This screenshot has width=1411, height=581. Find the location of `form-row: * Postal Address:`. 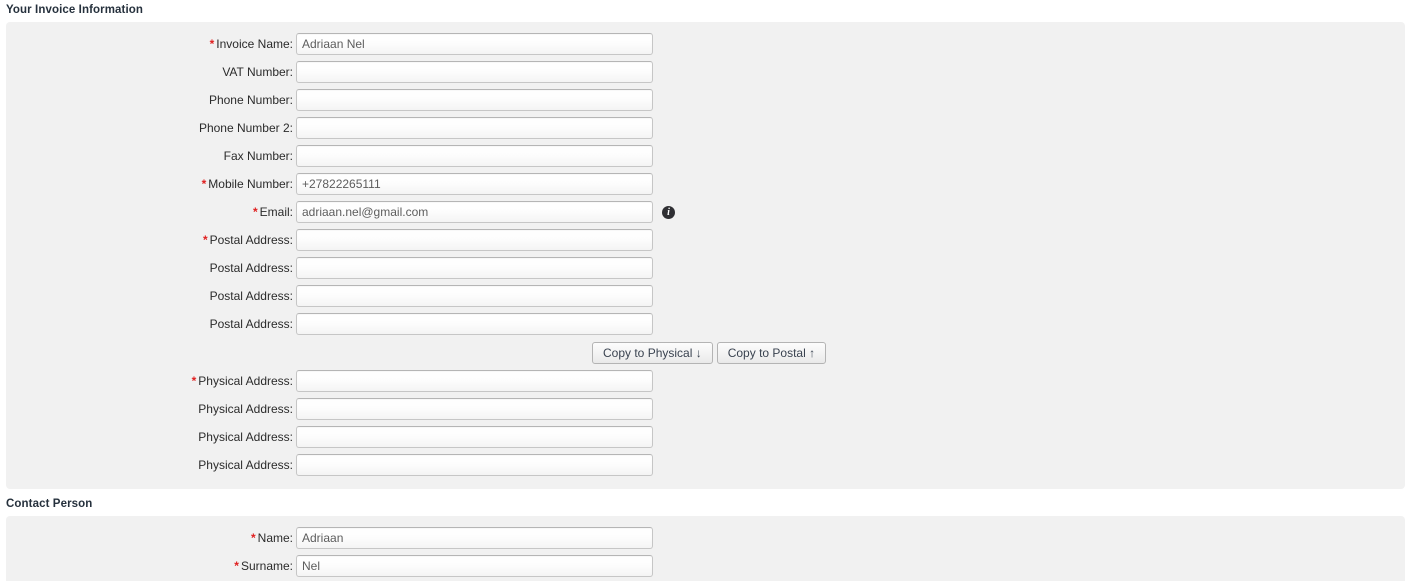

form-row: * Postal Address: is located at coordinates (705, 240).